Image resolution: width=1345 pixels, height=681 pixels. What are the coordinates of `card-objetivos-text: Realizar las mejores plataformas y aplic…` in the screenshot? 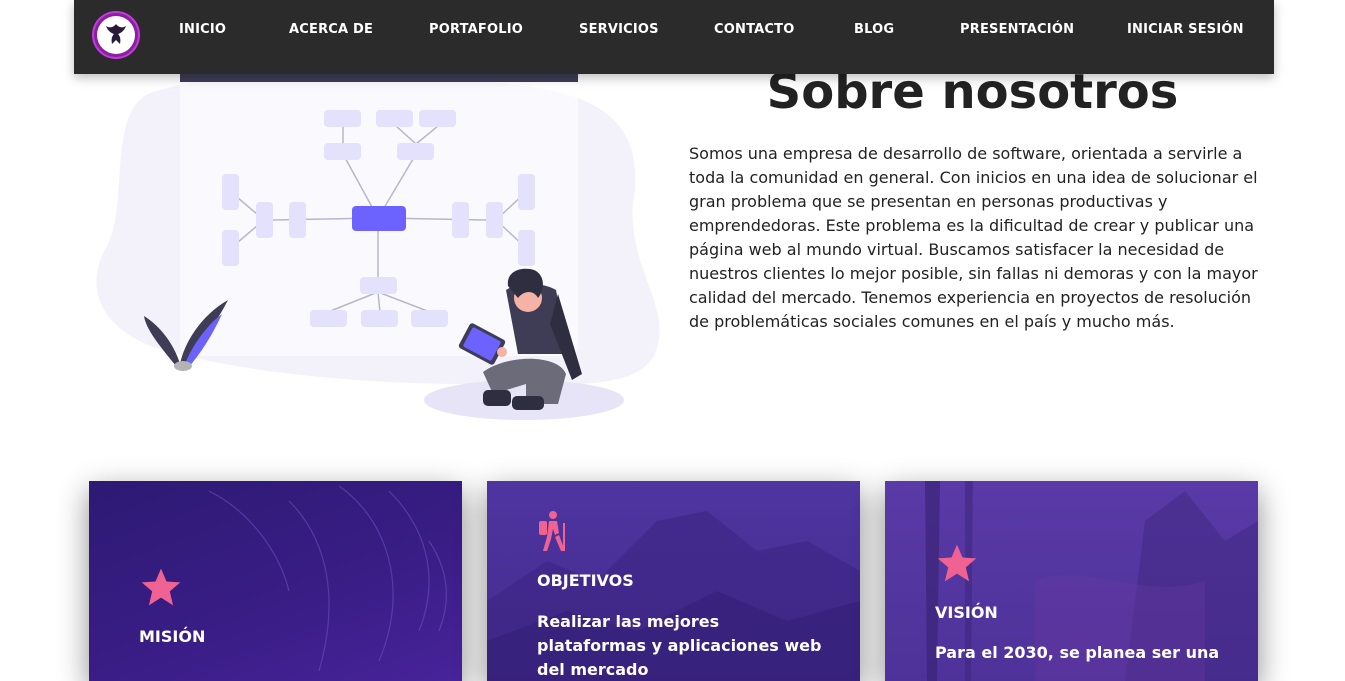 It's located at (679, 645).